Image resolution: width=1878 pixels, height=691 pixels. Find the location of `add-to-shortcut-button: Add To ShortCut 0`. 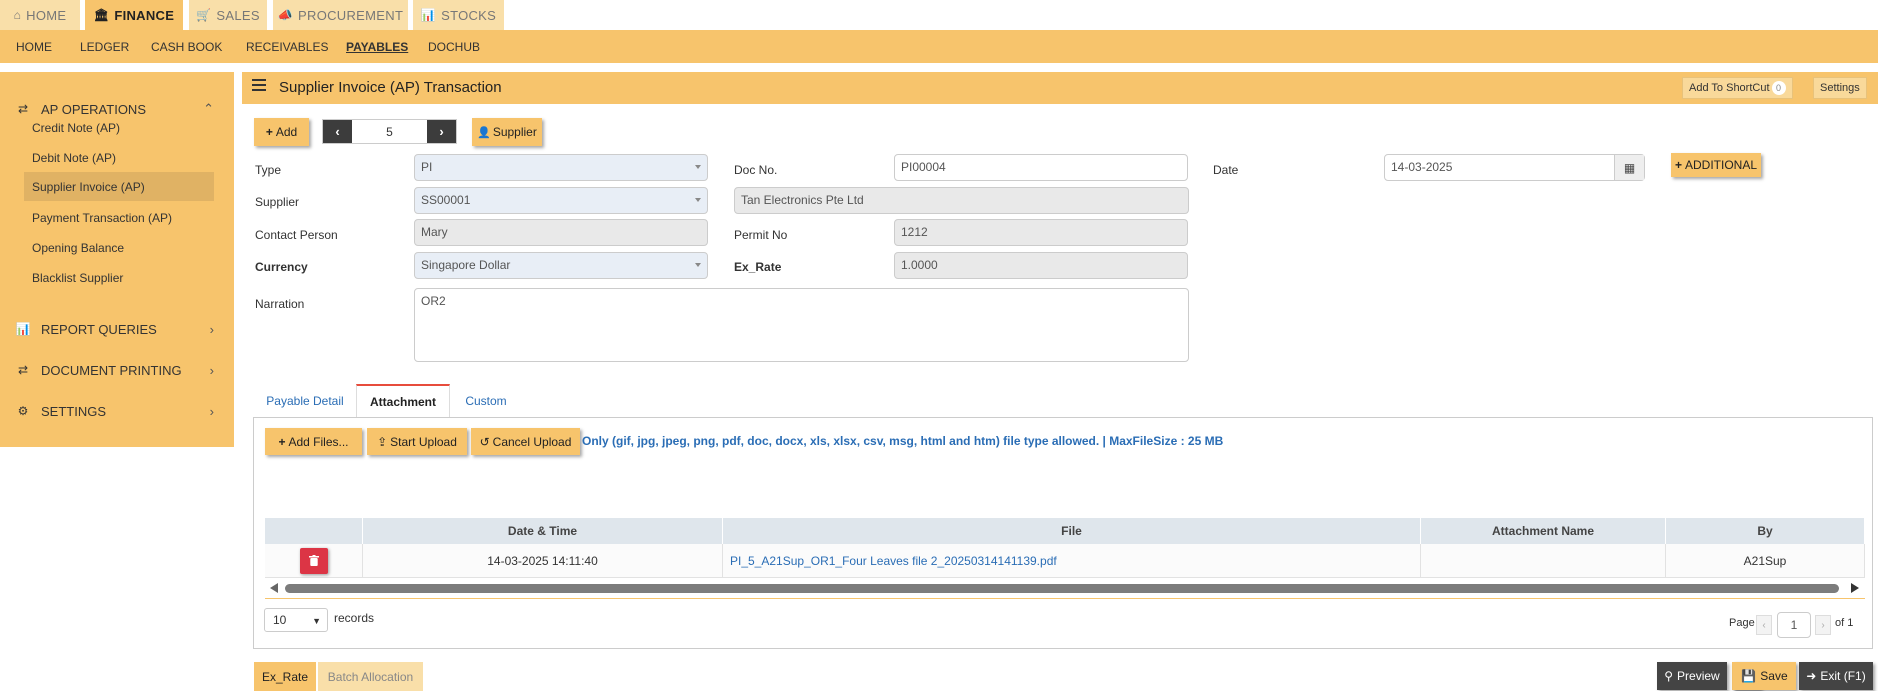

add-to-shortcut-button: Add To ShortCut 0 is located at coordinates (1737, 88).